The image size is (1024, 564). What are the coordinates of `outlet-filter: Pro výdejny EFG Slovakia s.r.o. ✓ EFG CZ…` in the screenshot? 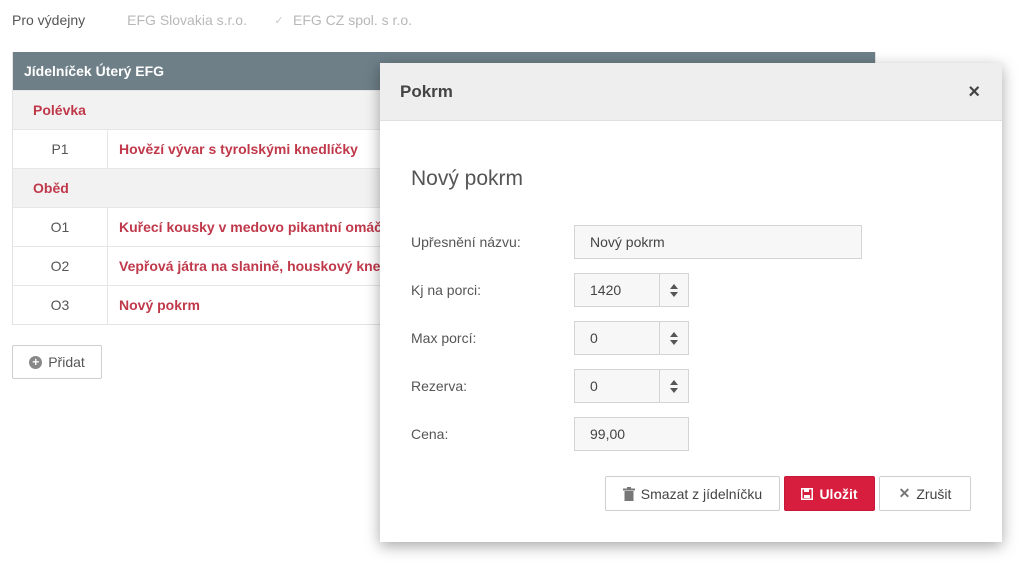 It's located at (225, 20).